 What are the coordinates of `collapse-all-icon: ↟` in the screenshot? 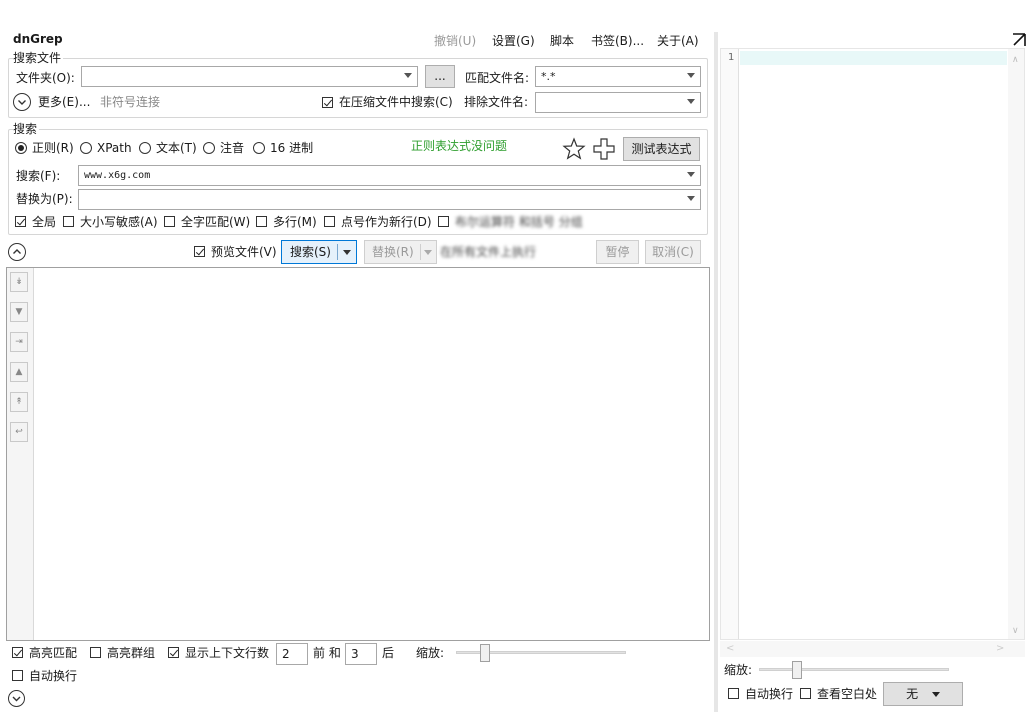 It's located at (19, 402).